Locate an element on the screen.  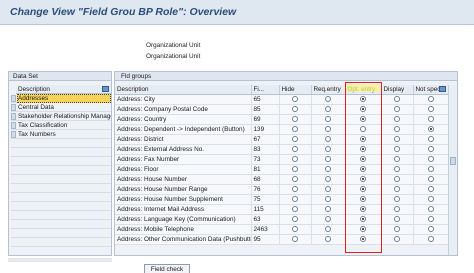
table-row: Address: Company Postal Code 85 is located at coordinates (282, 109).